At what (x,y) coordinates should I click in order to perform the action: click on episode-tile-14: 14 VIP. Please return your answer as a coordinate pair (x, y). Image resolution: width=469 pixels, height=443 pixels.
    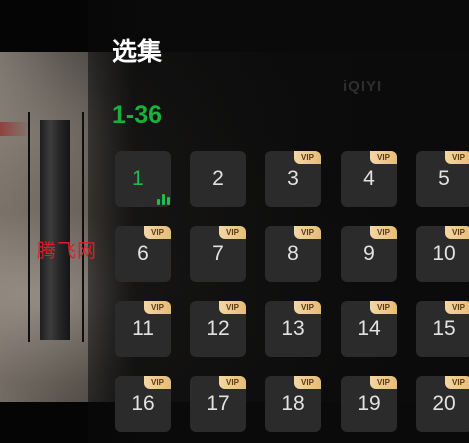
    Looking at the image, I should click on (369, 329).